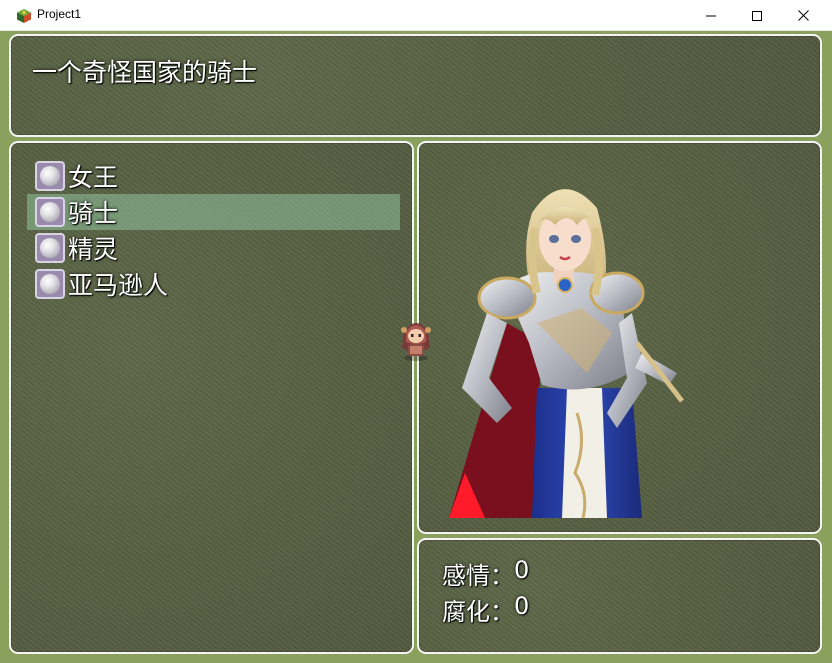 The height and width of the screenshot is (663, 832). I want to click on menu-item-amazon: 亚马逊人, so click(101, 284).